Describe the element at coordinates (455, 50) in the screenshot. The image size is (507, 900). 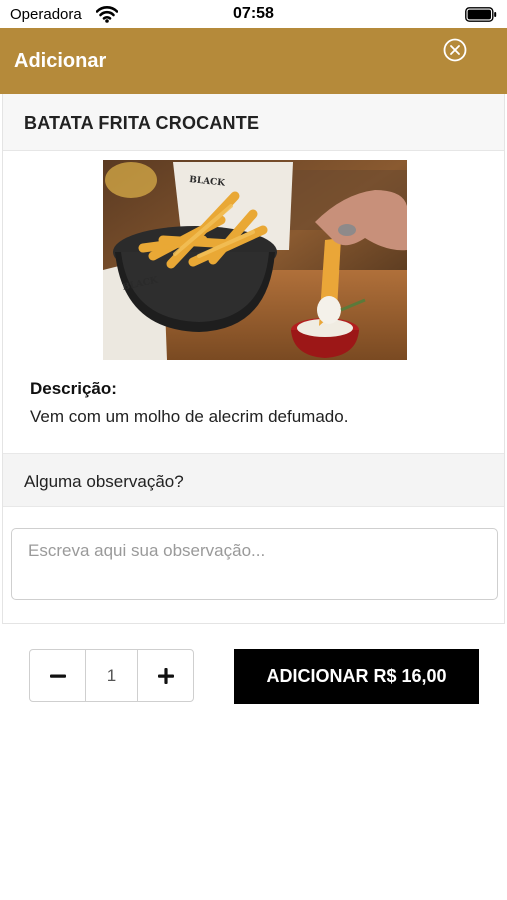
I see `close-icon` at that location.